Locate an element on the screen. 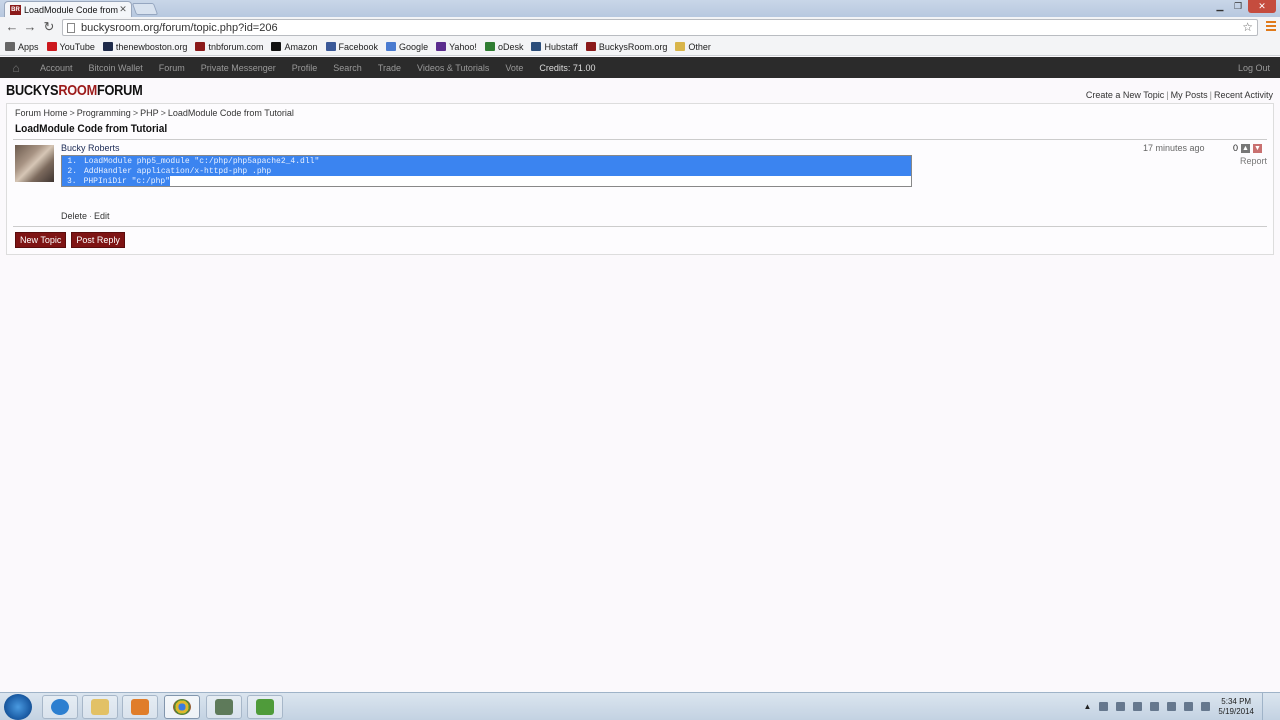 The width and height of the screenshot is (1280, 720). nav-trade: Trade is located at coordinates (389, 68).